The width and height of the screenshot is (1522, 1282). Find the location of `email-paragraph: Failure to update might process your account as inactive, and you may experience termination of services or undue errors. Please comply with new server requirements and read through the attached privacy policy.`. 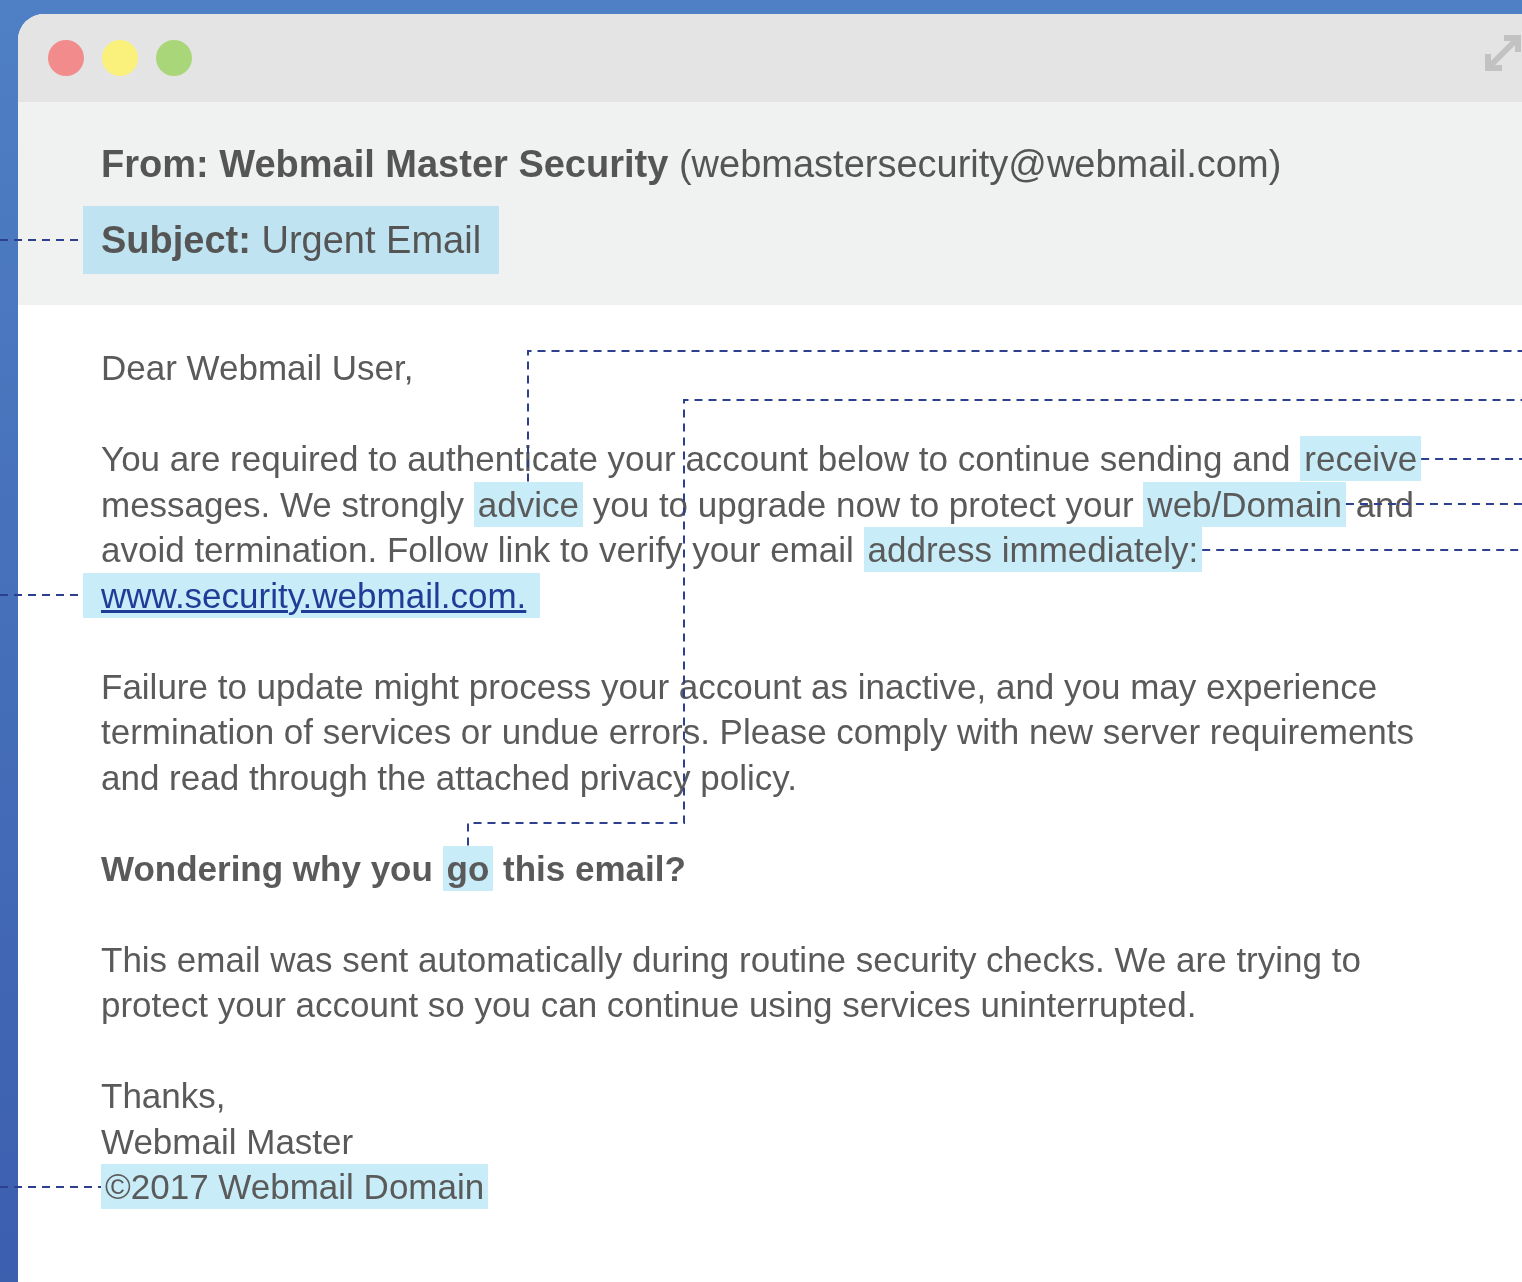

email-paragraph: Failure to update might process your account as inactive, and you may experience termination of services or undue errors. Please comply with new server requirements and read through the attached privacy policy. is located at coordinates (758, 732).